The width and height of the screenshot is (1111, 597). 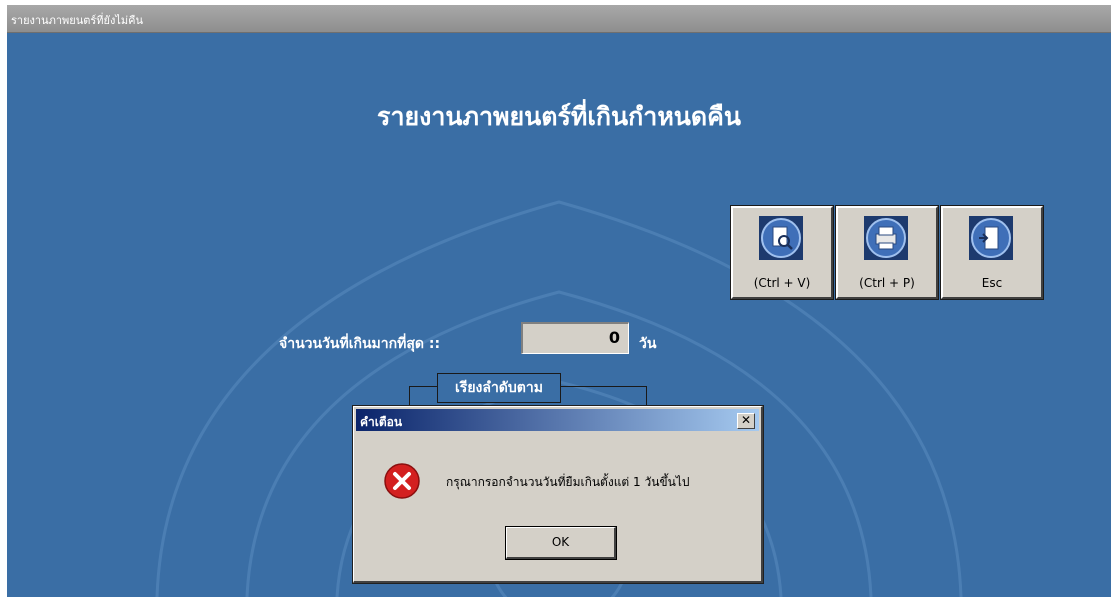 I want to click on exit-door-icon, so click(x=991, y=238).